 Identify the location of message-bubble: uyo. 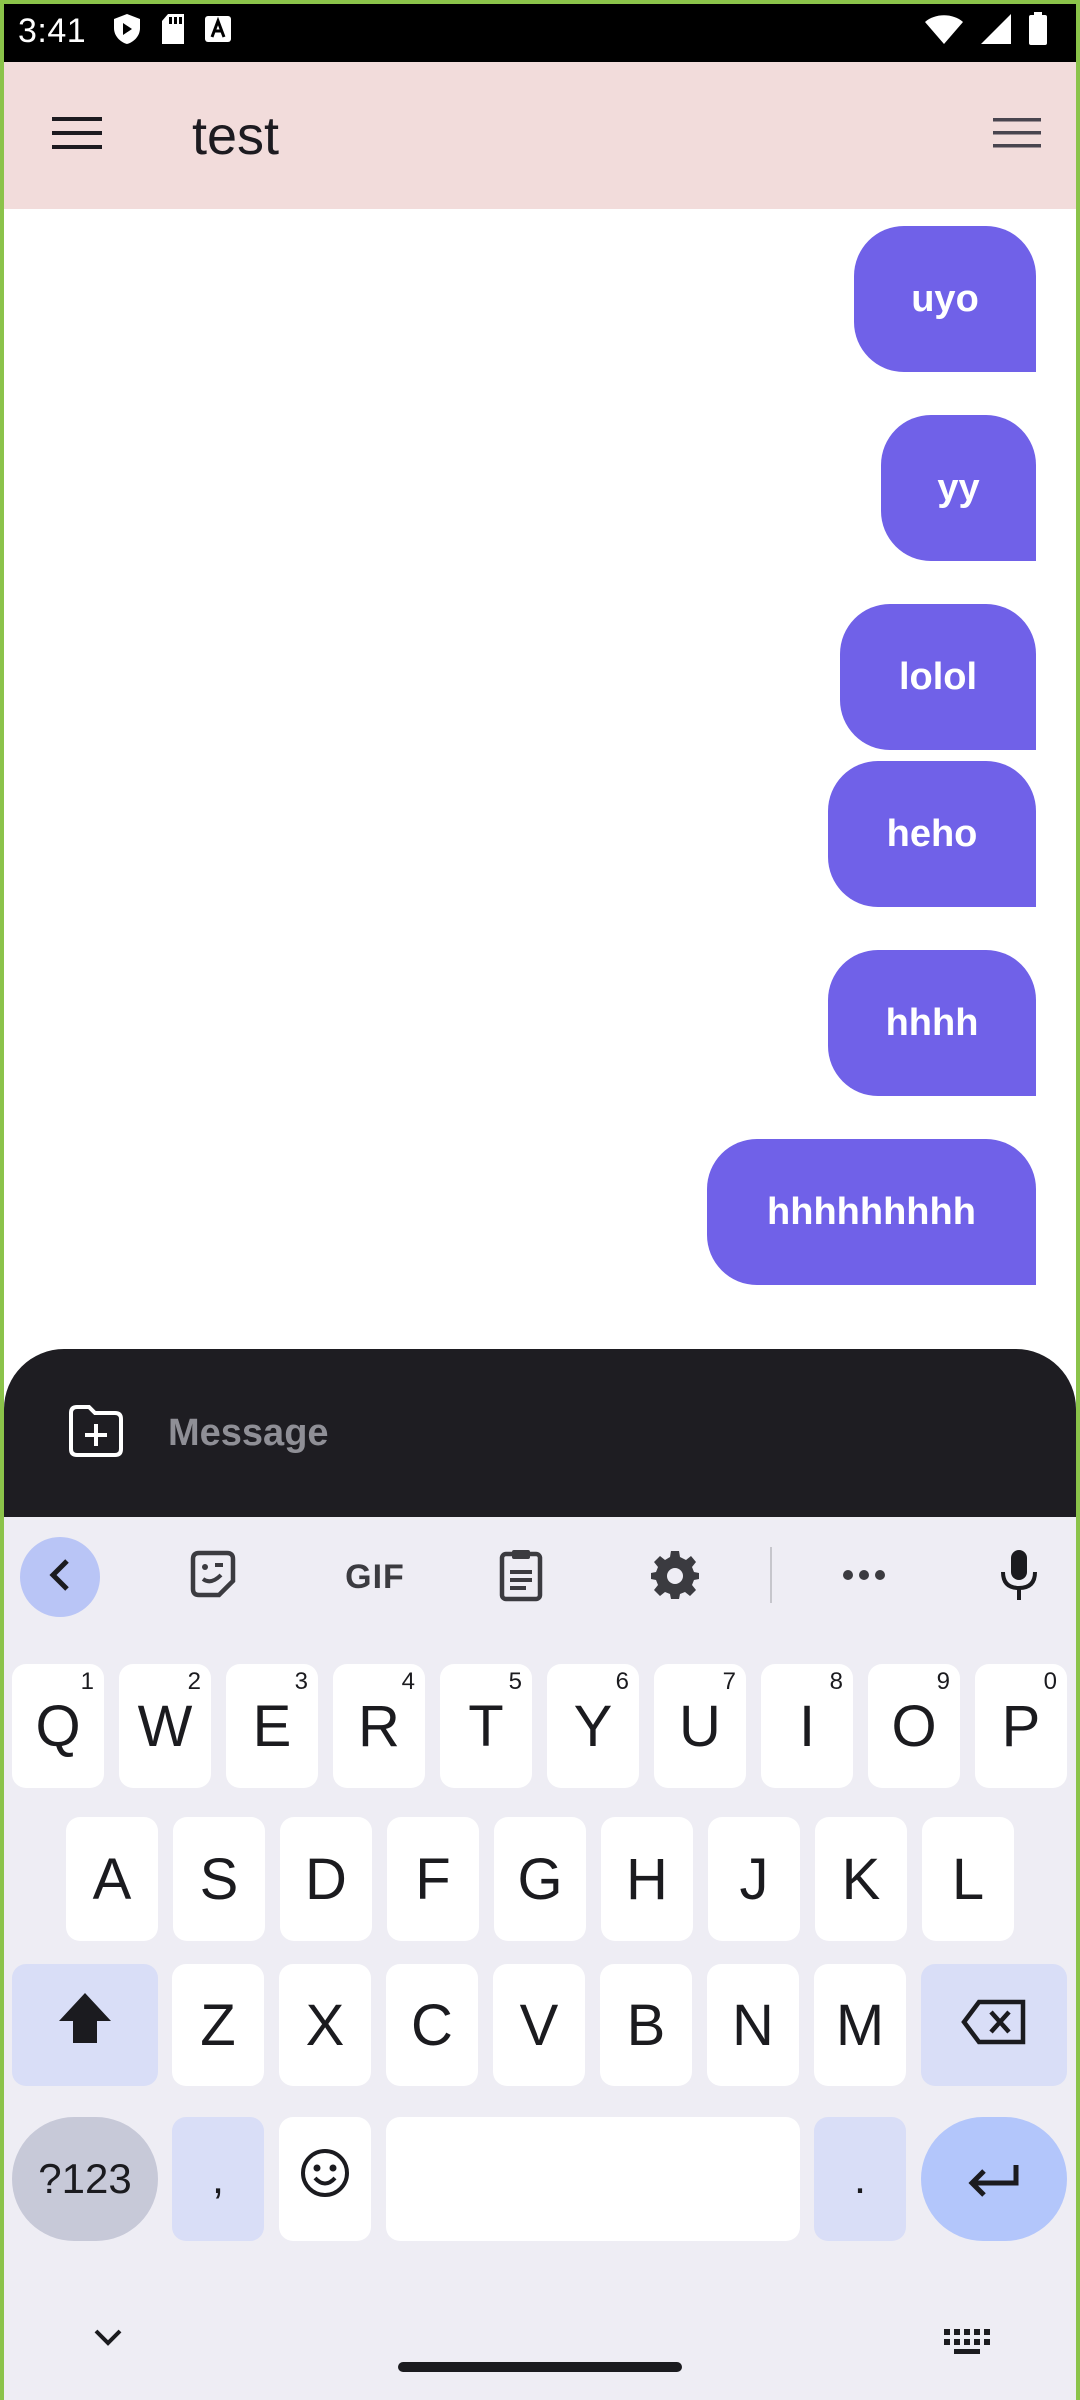
(945, 299).